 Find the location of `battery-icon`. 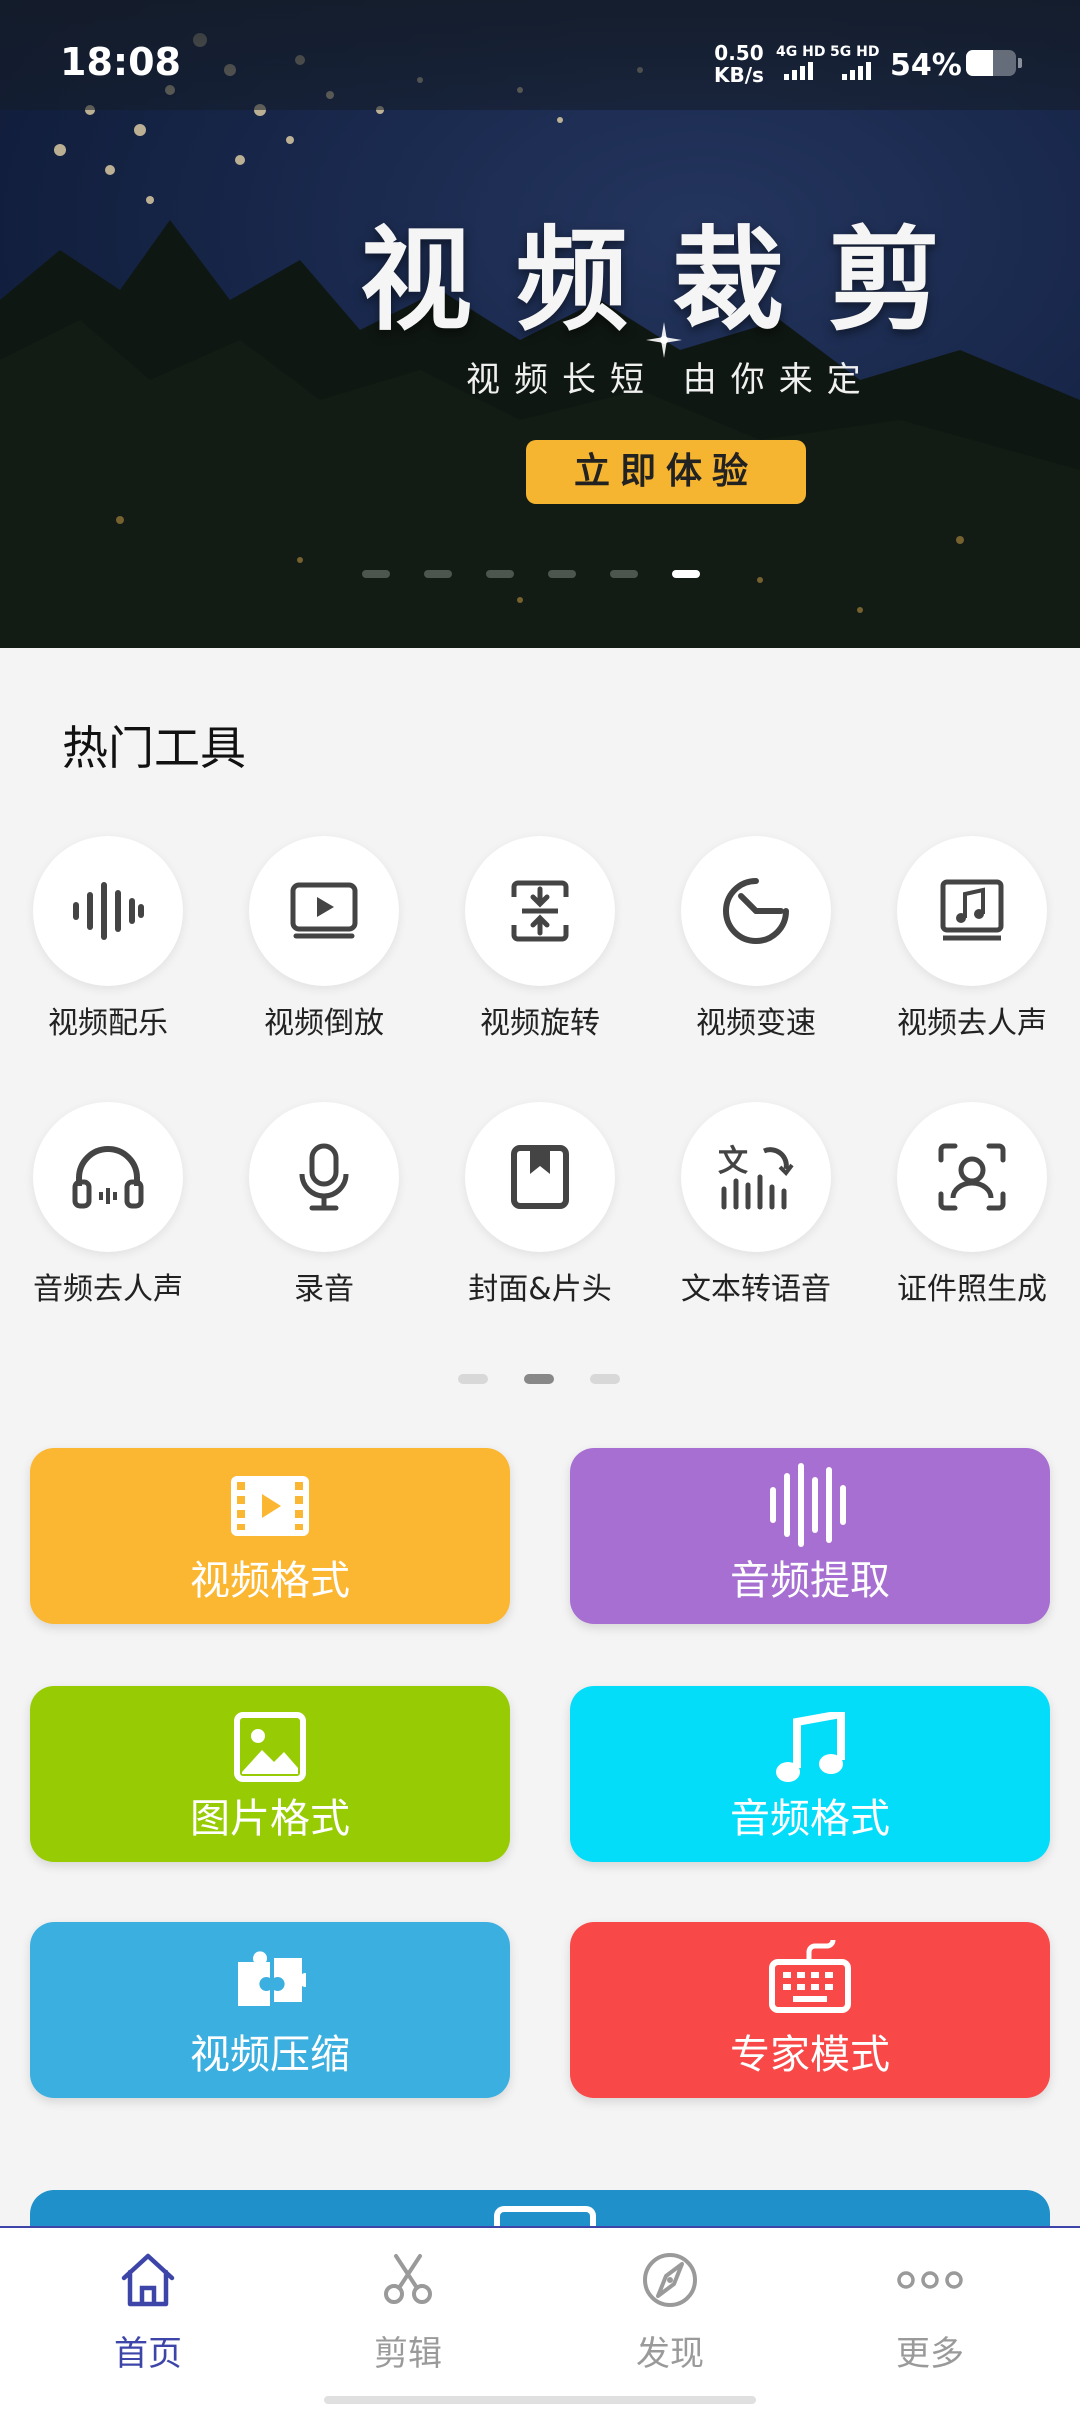

battery-icon is located at coordinates (994, 63).